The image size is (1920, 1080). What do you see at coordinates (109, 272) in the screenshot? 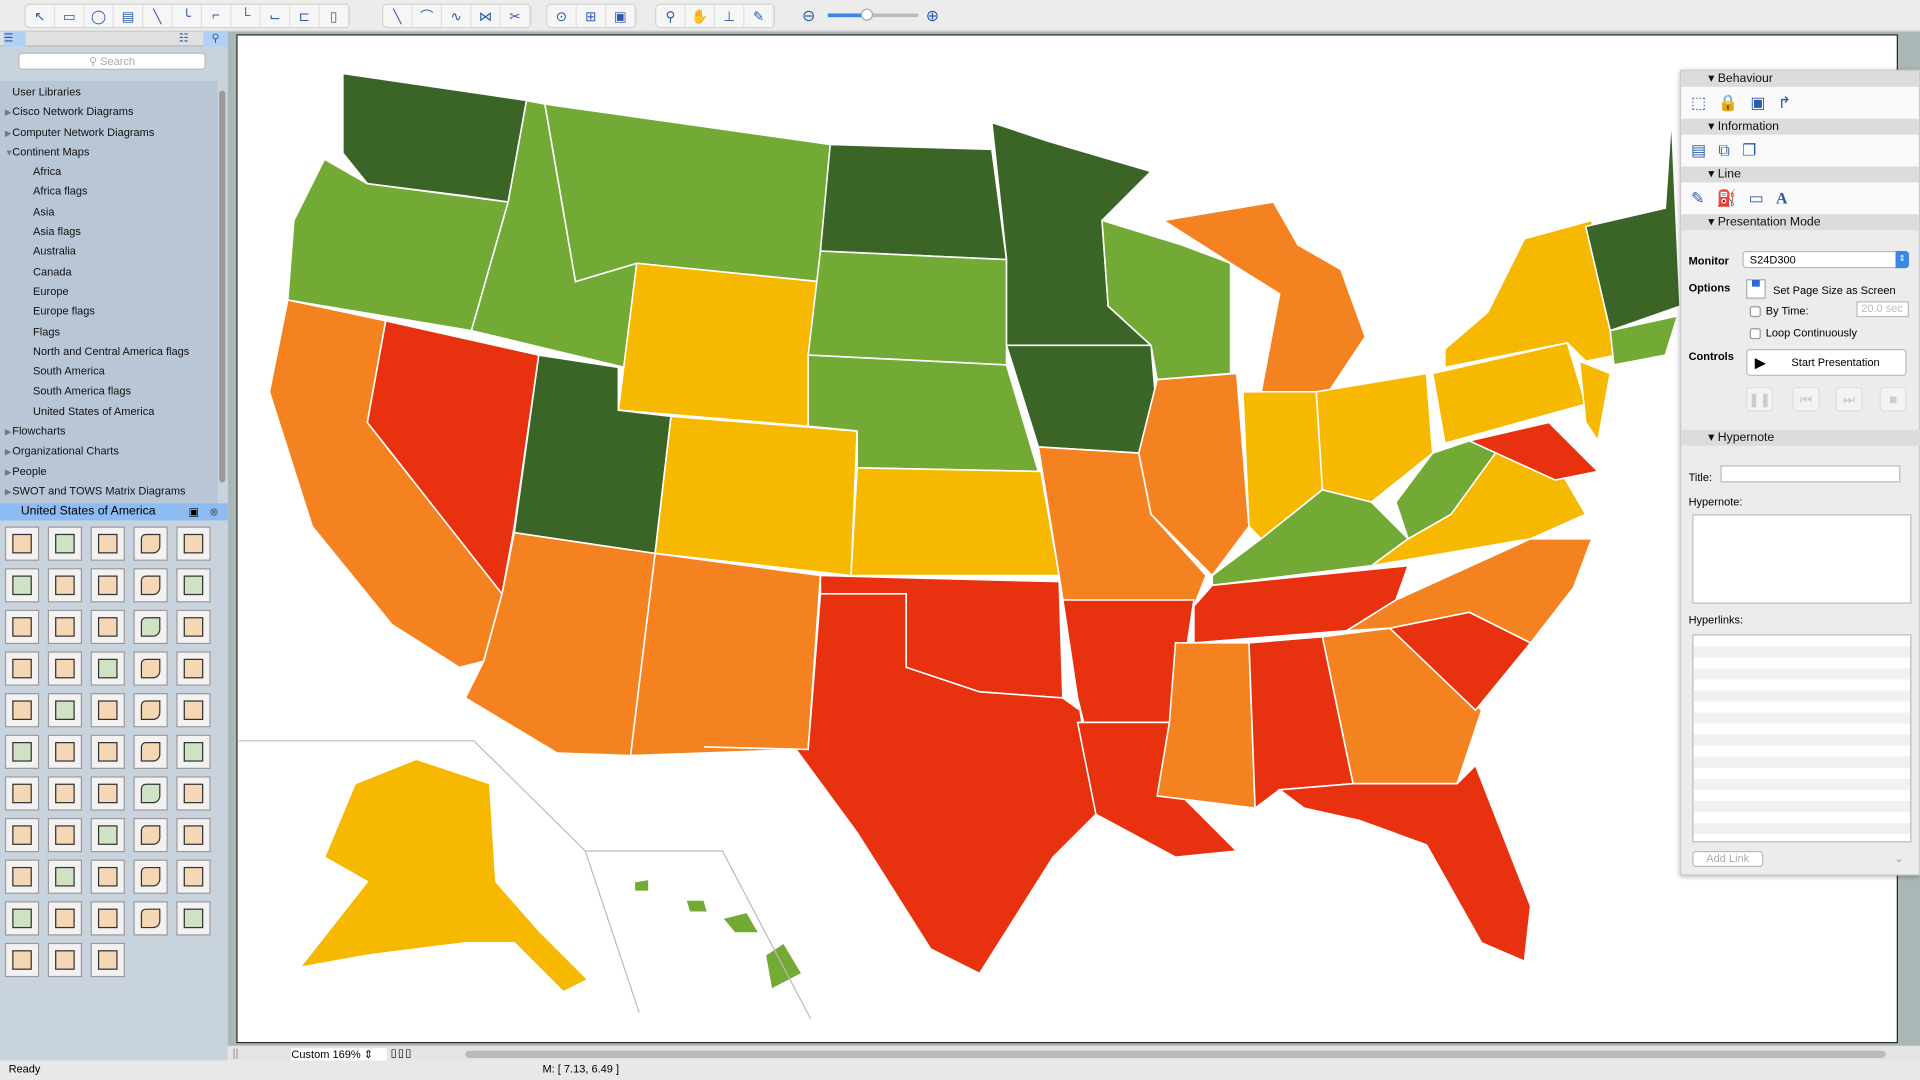
I see `library-tree-item: Canada` at bounding box center [109, 272].